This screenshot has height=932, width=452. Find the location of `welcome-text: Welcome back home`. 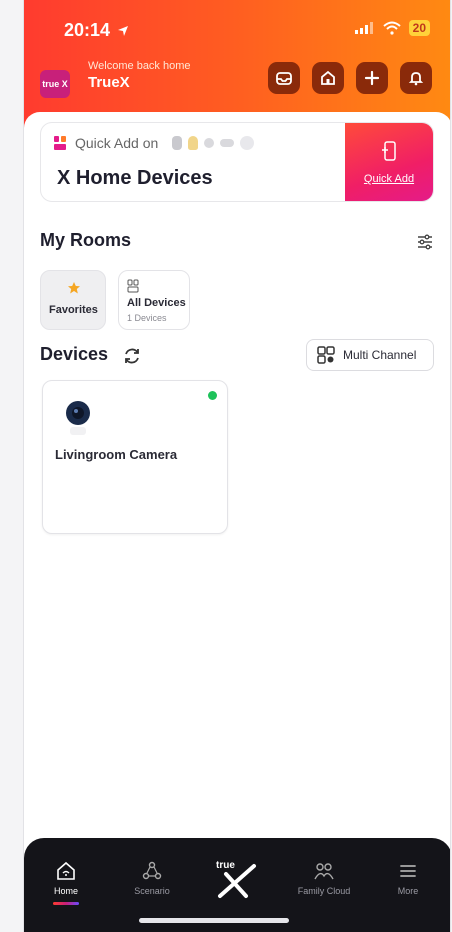

welcome-text: Welcome back home is located at coordinates (139, 66).